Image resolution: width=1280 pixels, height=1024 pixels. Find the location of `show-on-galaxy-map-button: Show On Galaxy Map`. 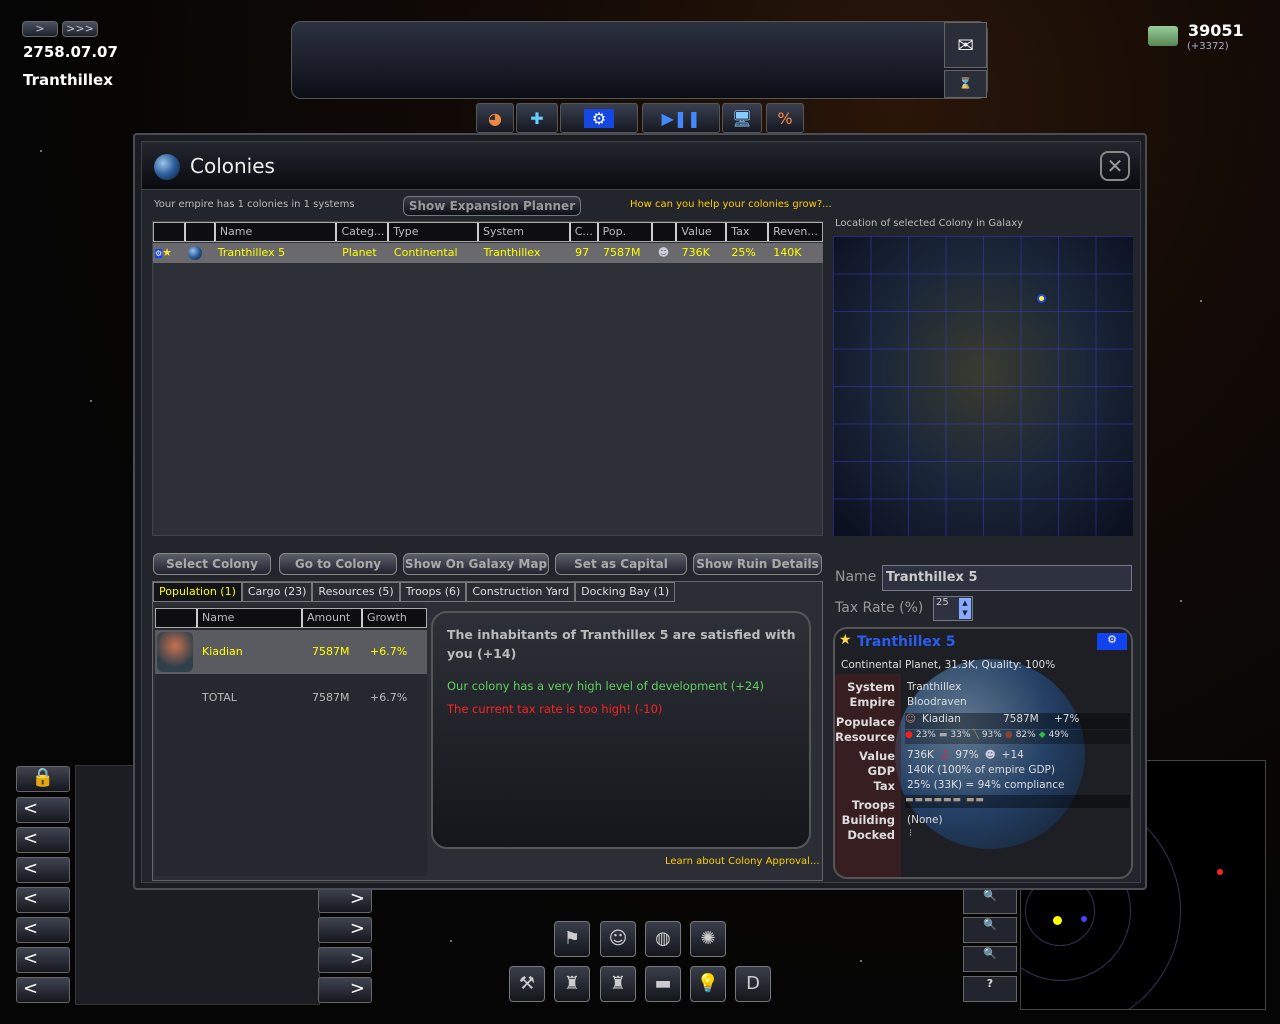

show-on-galaxy-map-button: Show On Galaxy Map is located at coordinates (476, 564).